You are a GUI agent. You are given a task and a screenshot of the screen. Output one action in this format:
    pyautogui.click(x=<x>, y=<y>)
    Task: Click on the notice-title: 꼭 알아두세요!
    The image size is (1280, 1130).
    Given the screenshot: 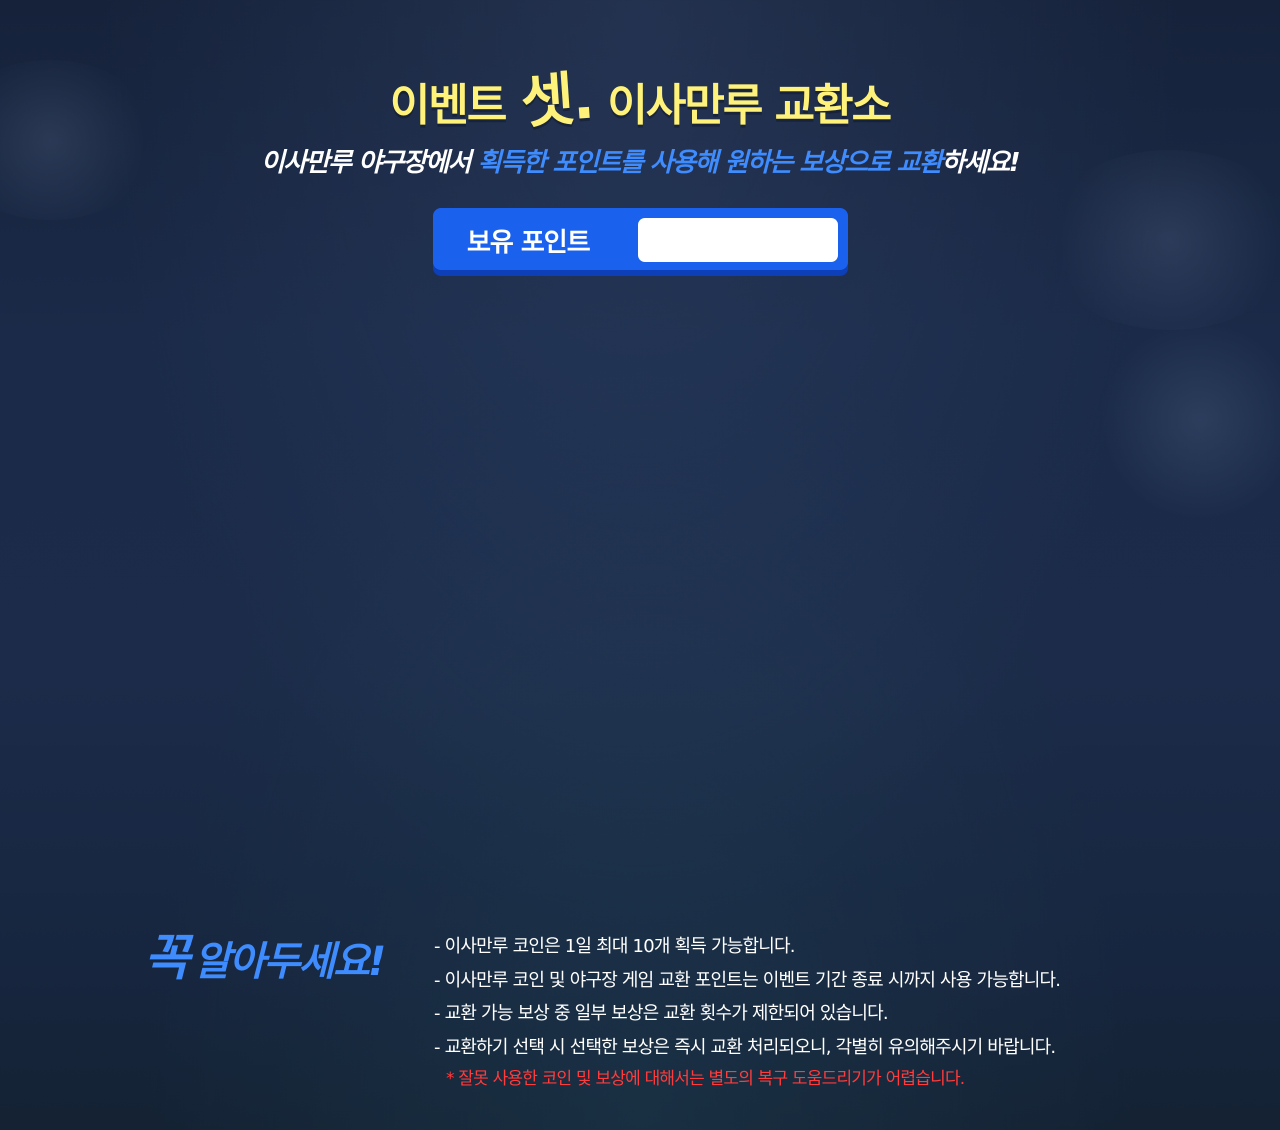 What is the action you would take?
    pyautogui.click(x=265, y=954)
    